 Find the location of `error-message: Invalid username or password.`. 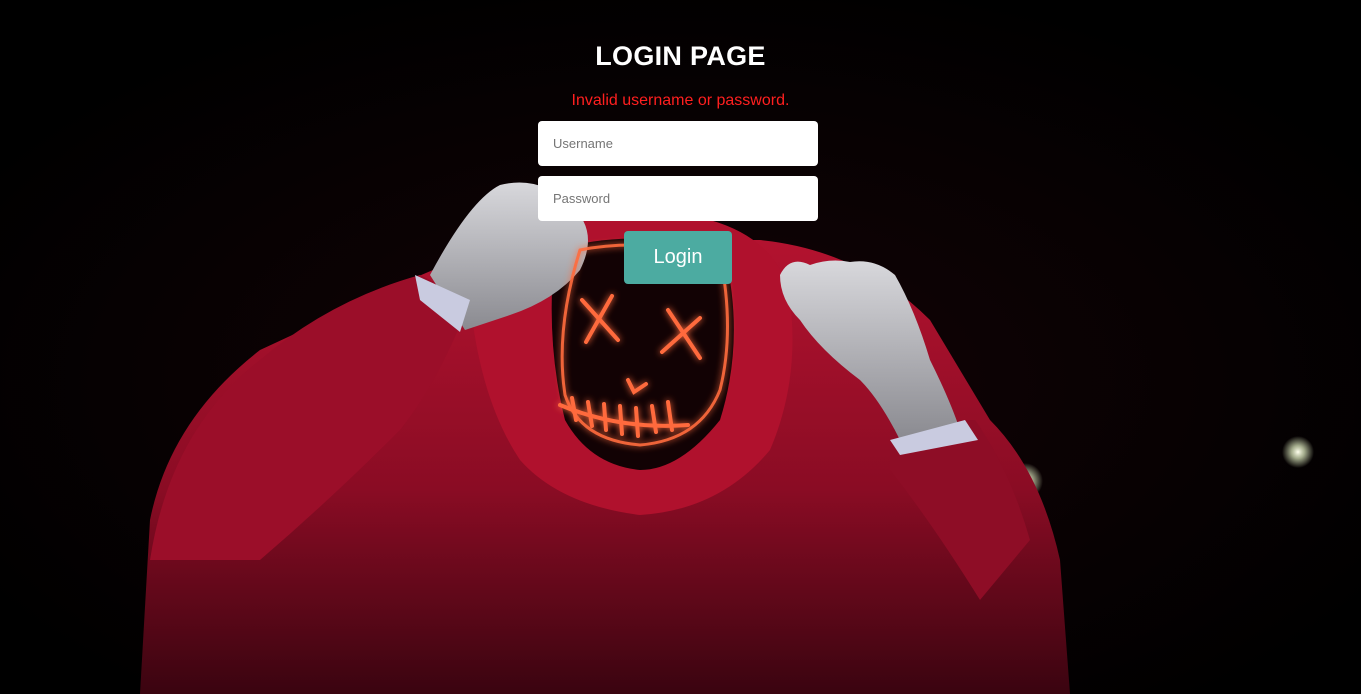

error-message: Invalid username or password. is located at coordinates (680, 100).